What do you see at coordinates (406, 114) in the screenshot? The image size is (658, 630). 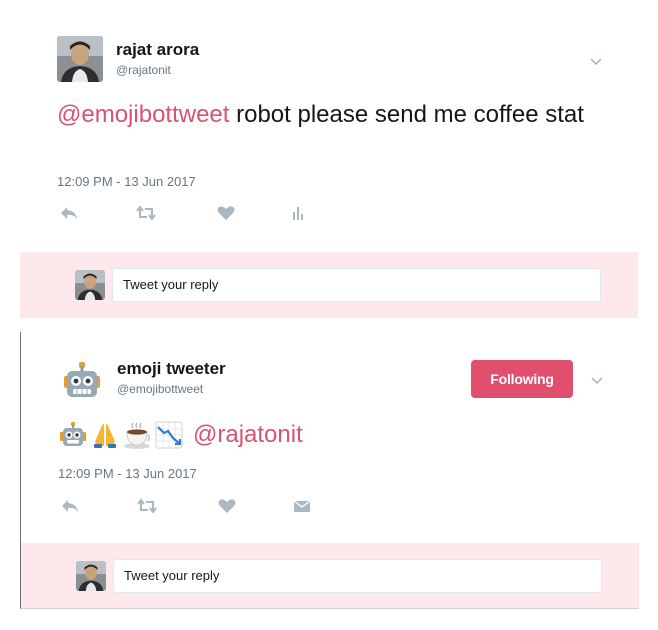 I see `tweet-text-body: robot please send me coffee stat` at bounding box center [406, 114].